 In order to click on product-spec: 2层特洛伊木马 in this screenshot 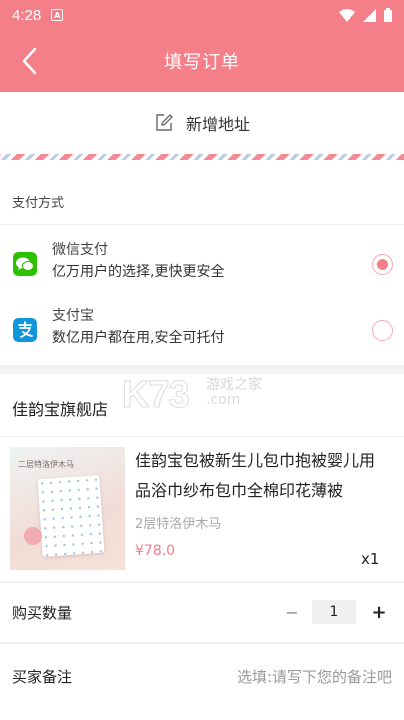, I will do `click(178, 524)`.